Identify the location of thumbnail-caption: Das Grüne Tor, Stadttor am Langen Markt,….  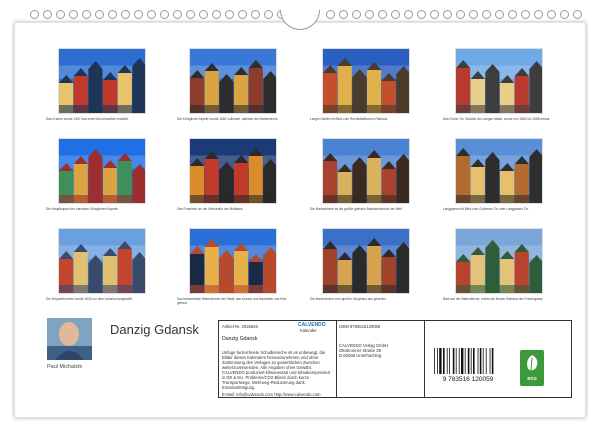
(496, 119).